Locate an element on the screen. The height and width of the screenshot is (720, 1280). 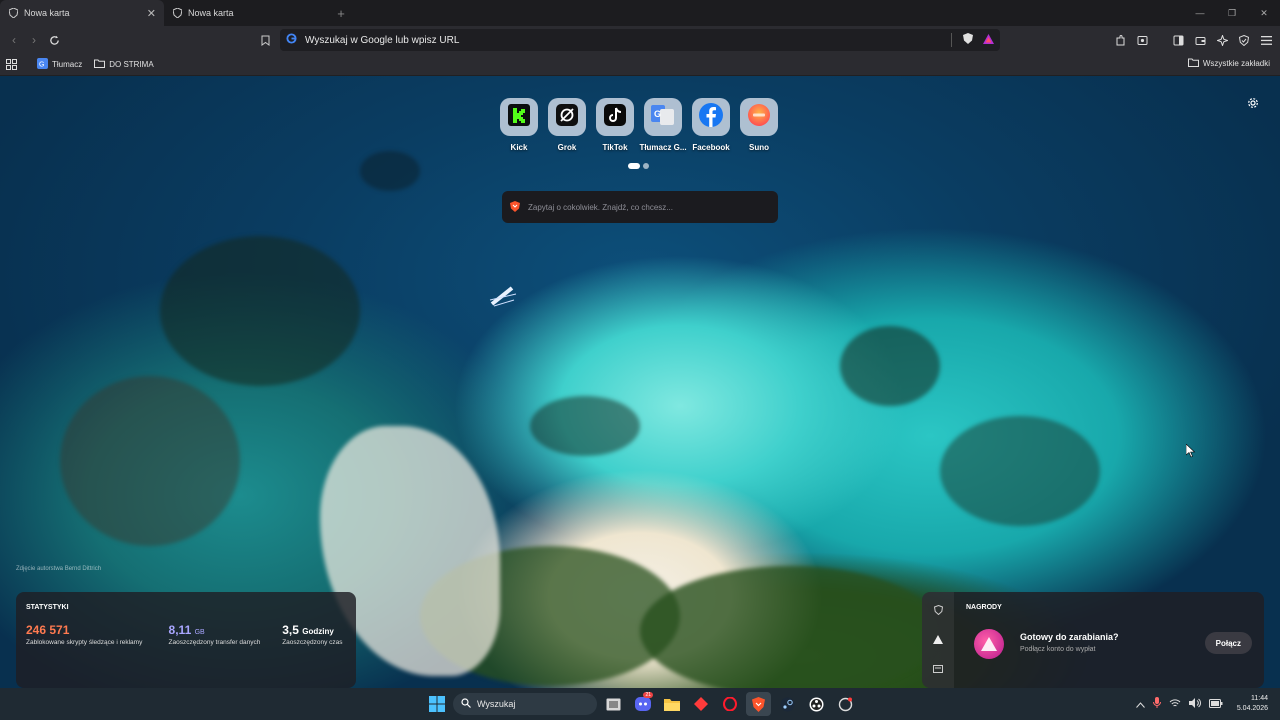
tiktok-icon is located at coordinates (615, 117).